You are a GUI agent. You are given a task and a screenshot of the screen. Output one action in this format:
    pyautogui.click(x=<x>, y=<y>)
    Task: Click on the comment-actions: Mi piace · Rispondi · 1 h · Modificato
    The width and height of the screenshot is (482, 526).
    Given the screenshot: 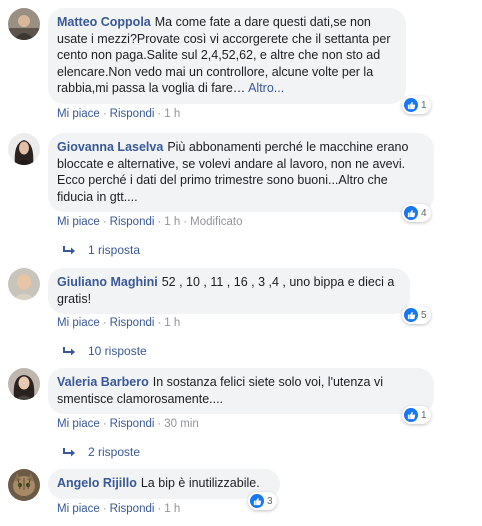 What is the action you would take?
    pyautogui.click(x=150, y=222)
    